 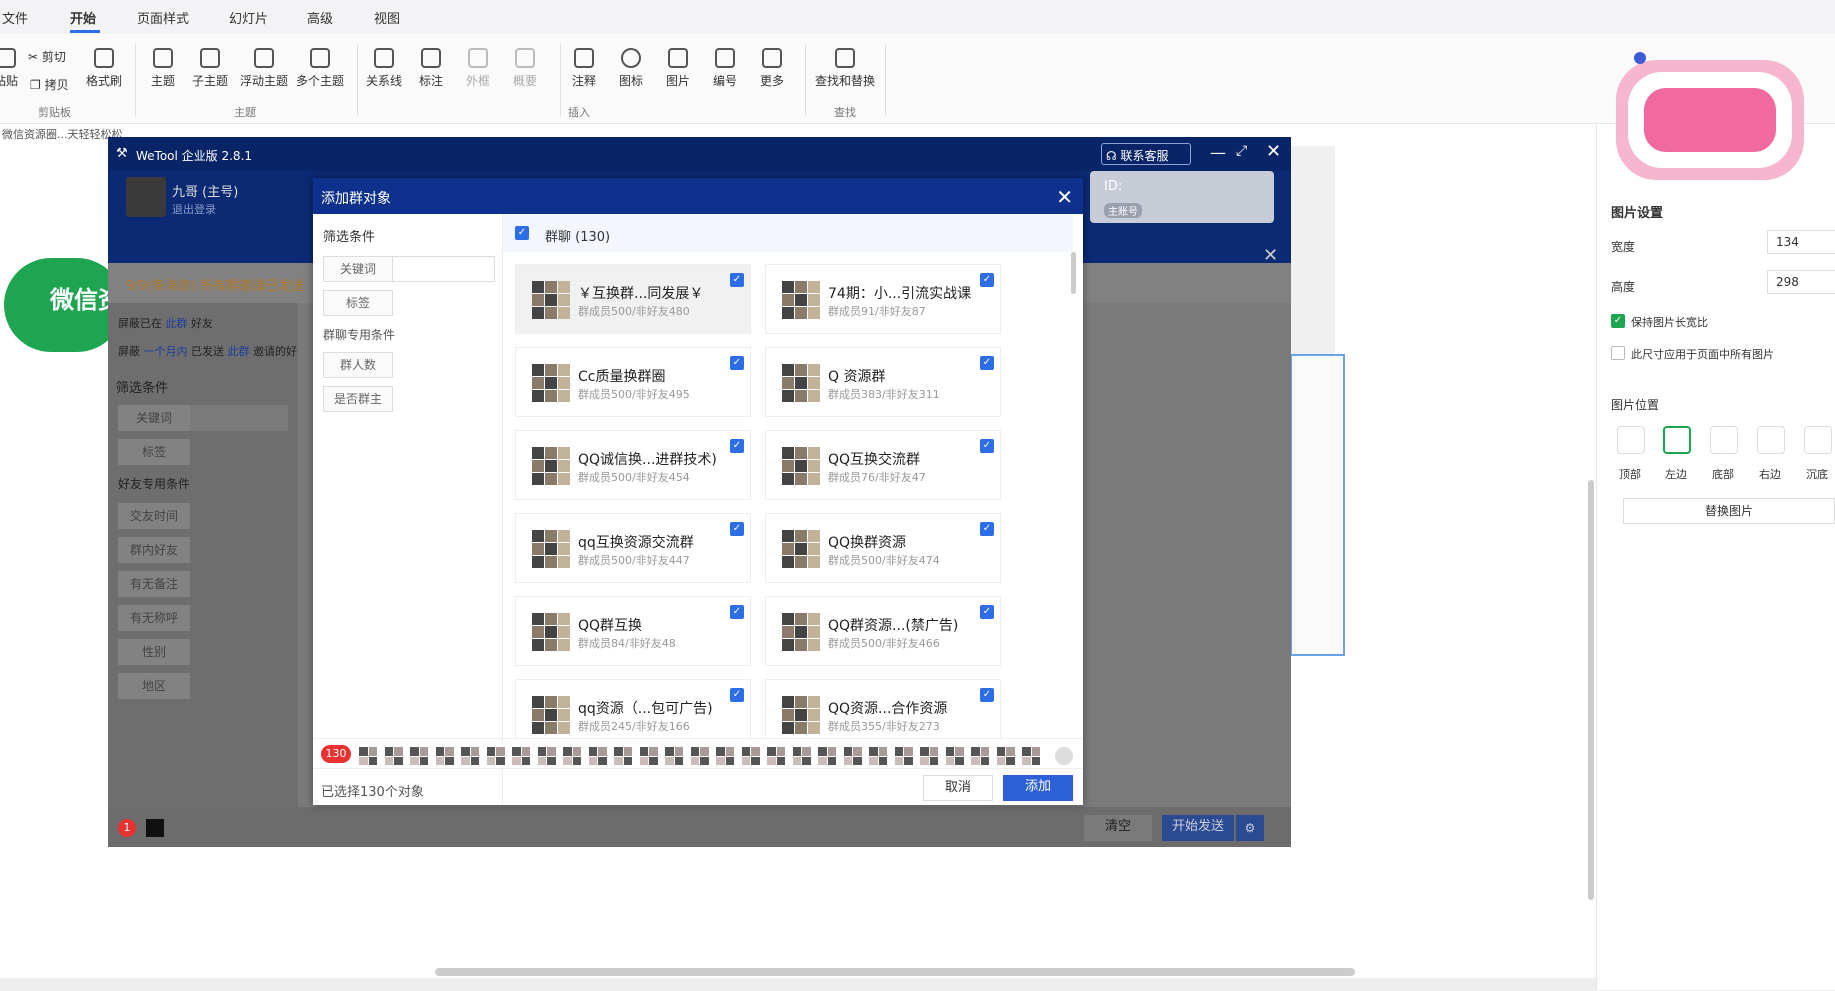 What do you see at coordinates (633, 631) in the screenshot?
I see `group-card: QQ群互换 群成员84/非好友48 ✓` at bounding box center [633, 631].